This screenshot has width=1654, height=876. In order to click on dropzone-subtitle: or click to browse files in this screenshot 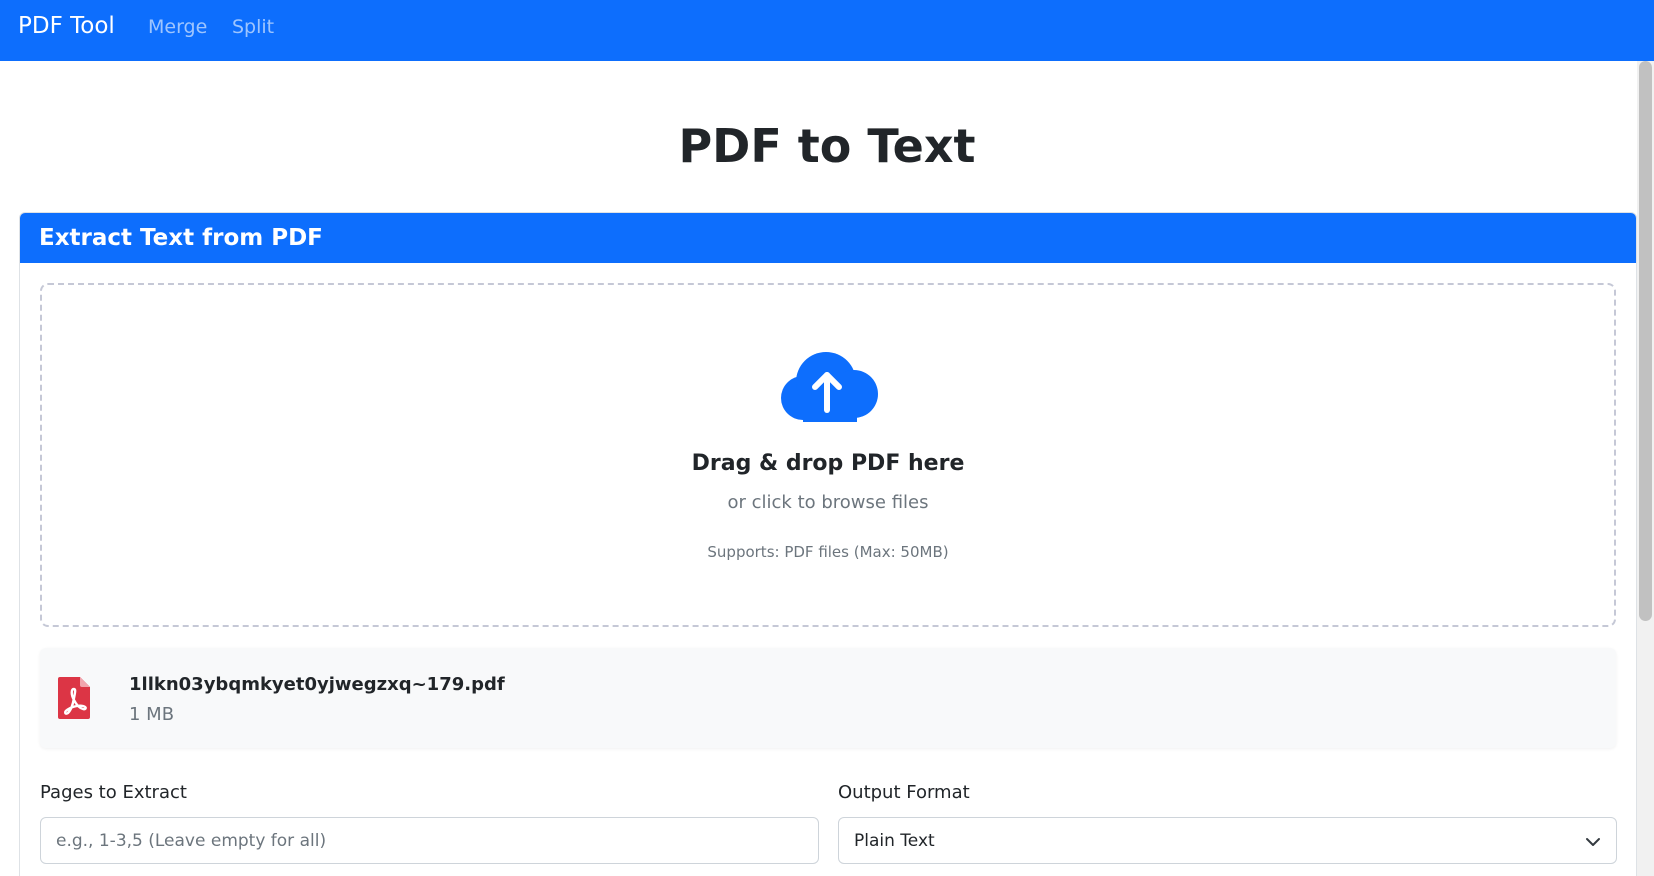, I will do `click(828, 502)`.